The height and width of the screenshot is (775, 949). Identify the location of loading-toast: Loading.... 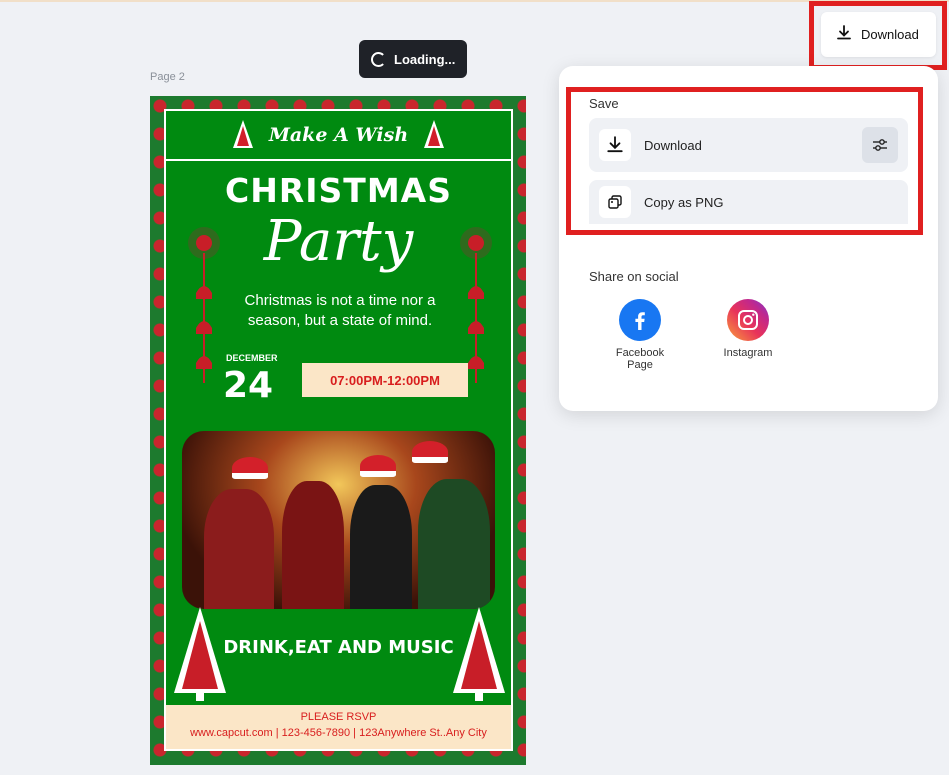
(413, 59).